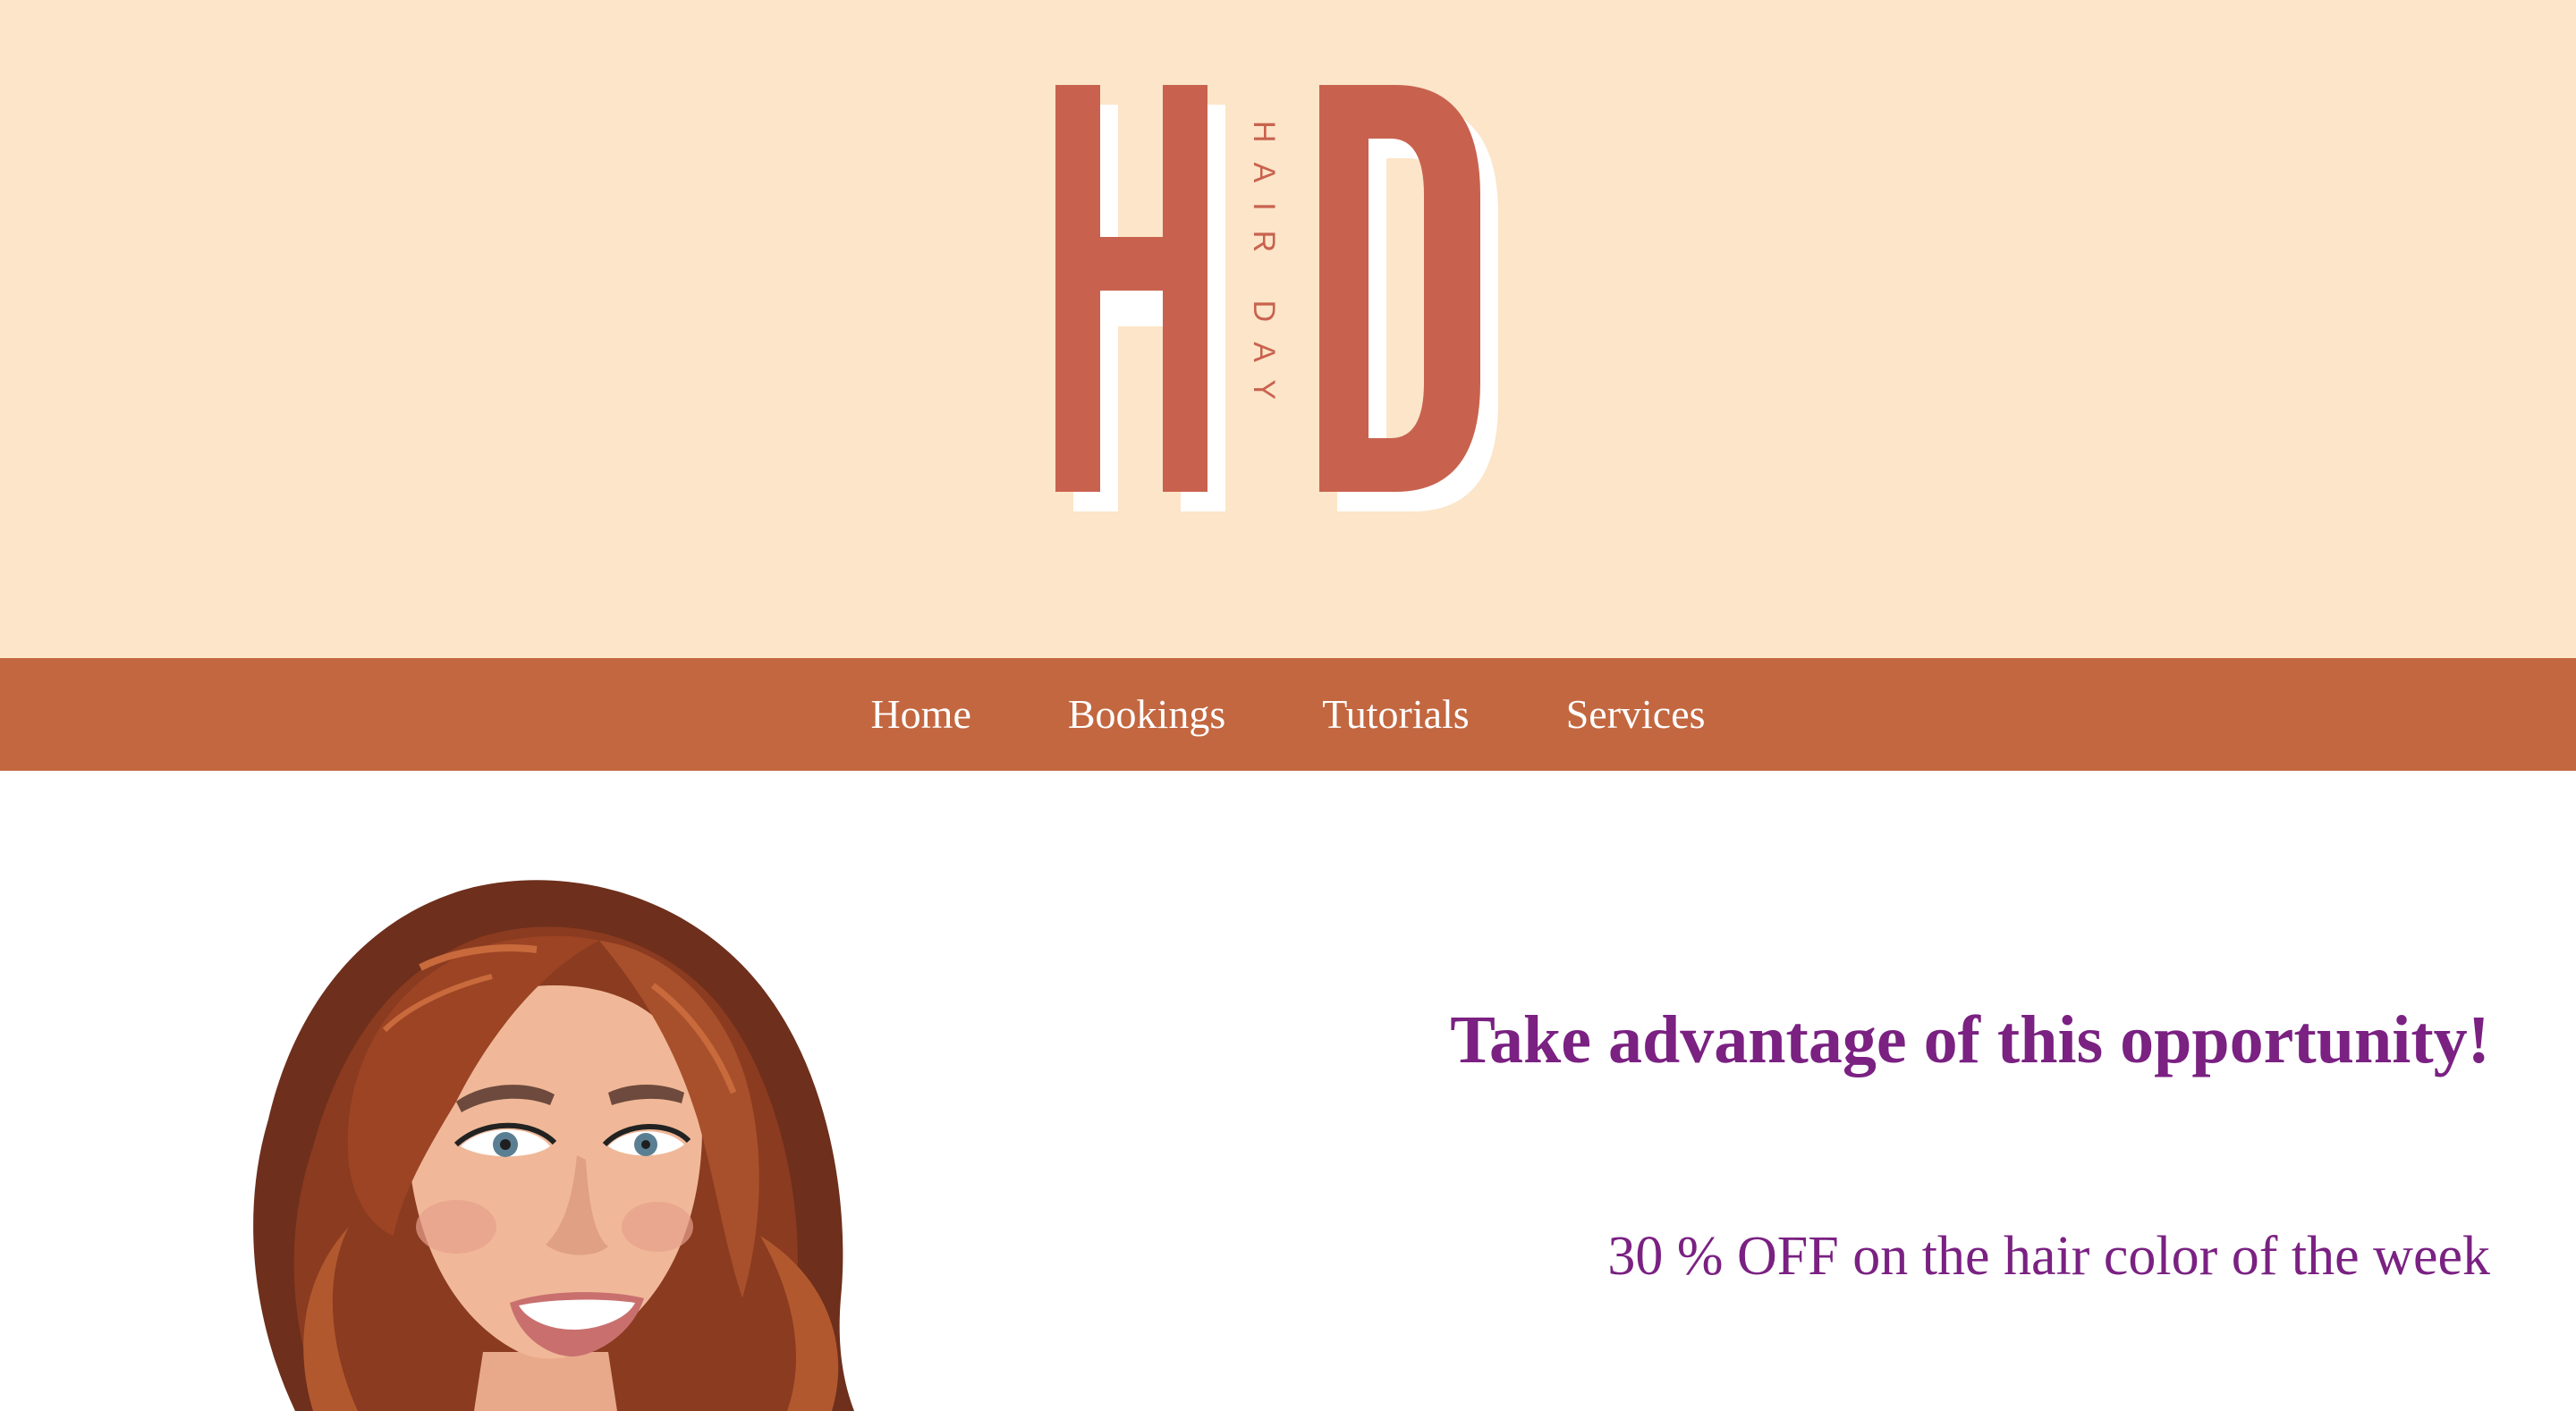  I want to click on nav-services: Services, so click(1636, 715).